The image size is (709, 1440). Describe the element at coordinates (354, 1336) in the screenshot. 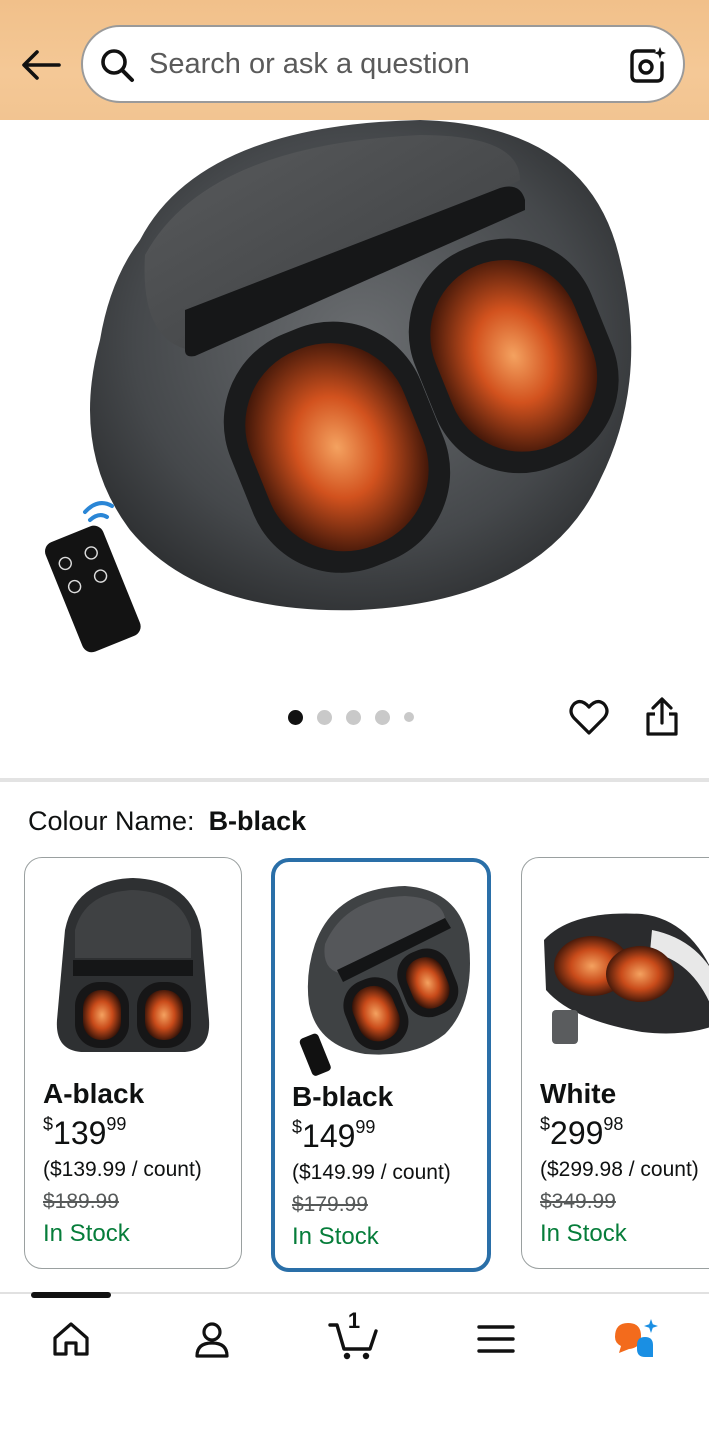

I see `nav-cart: 1` at that location.